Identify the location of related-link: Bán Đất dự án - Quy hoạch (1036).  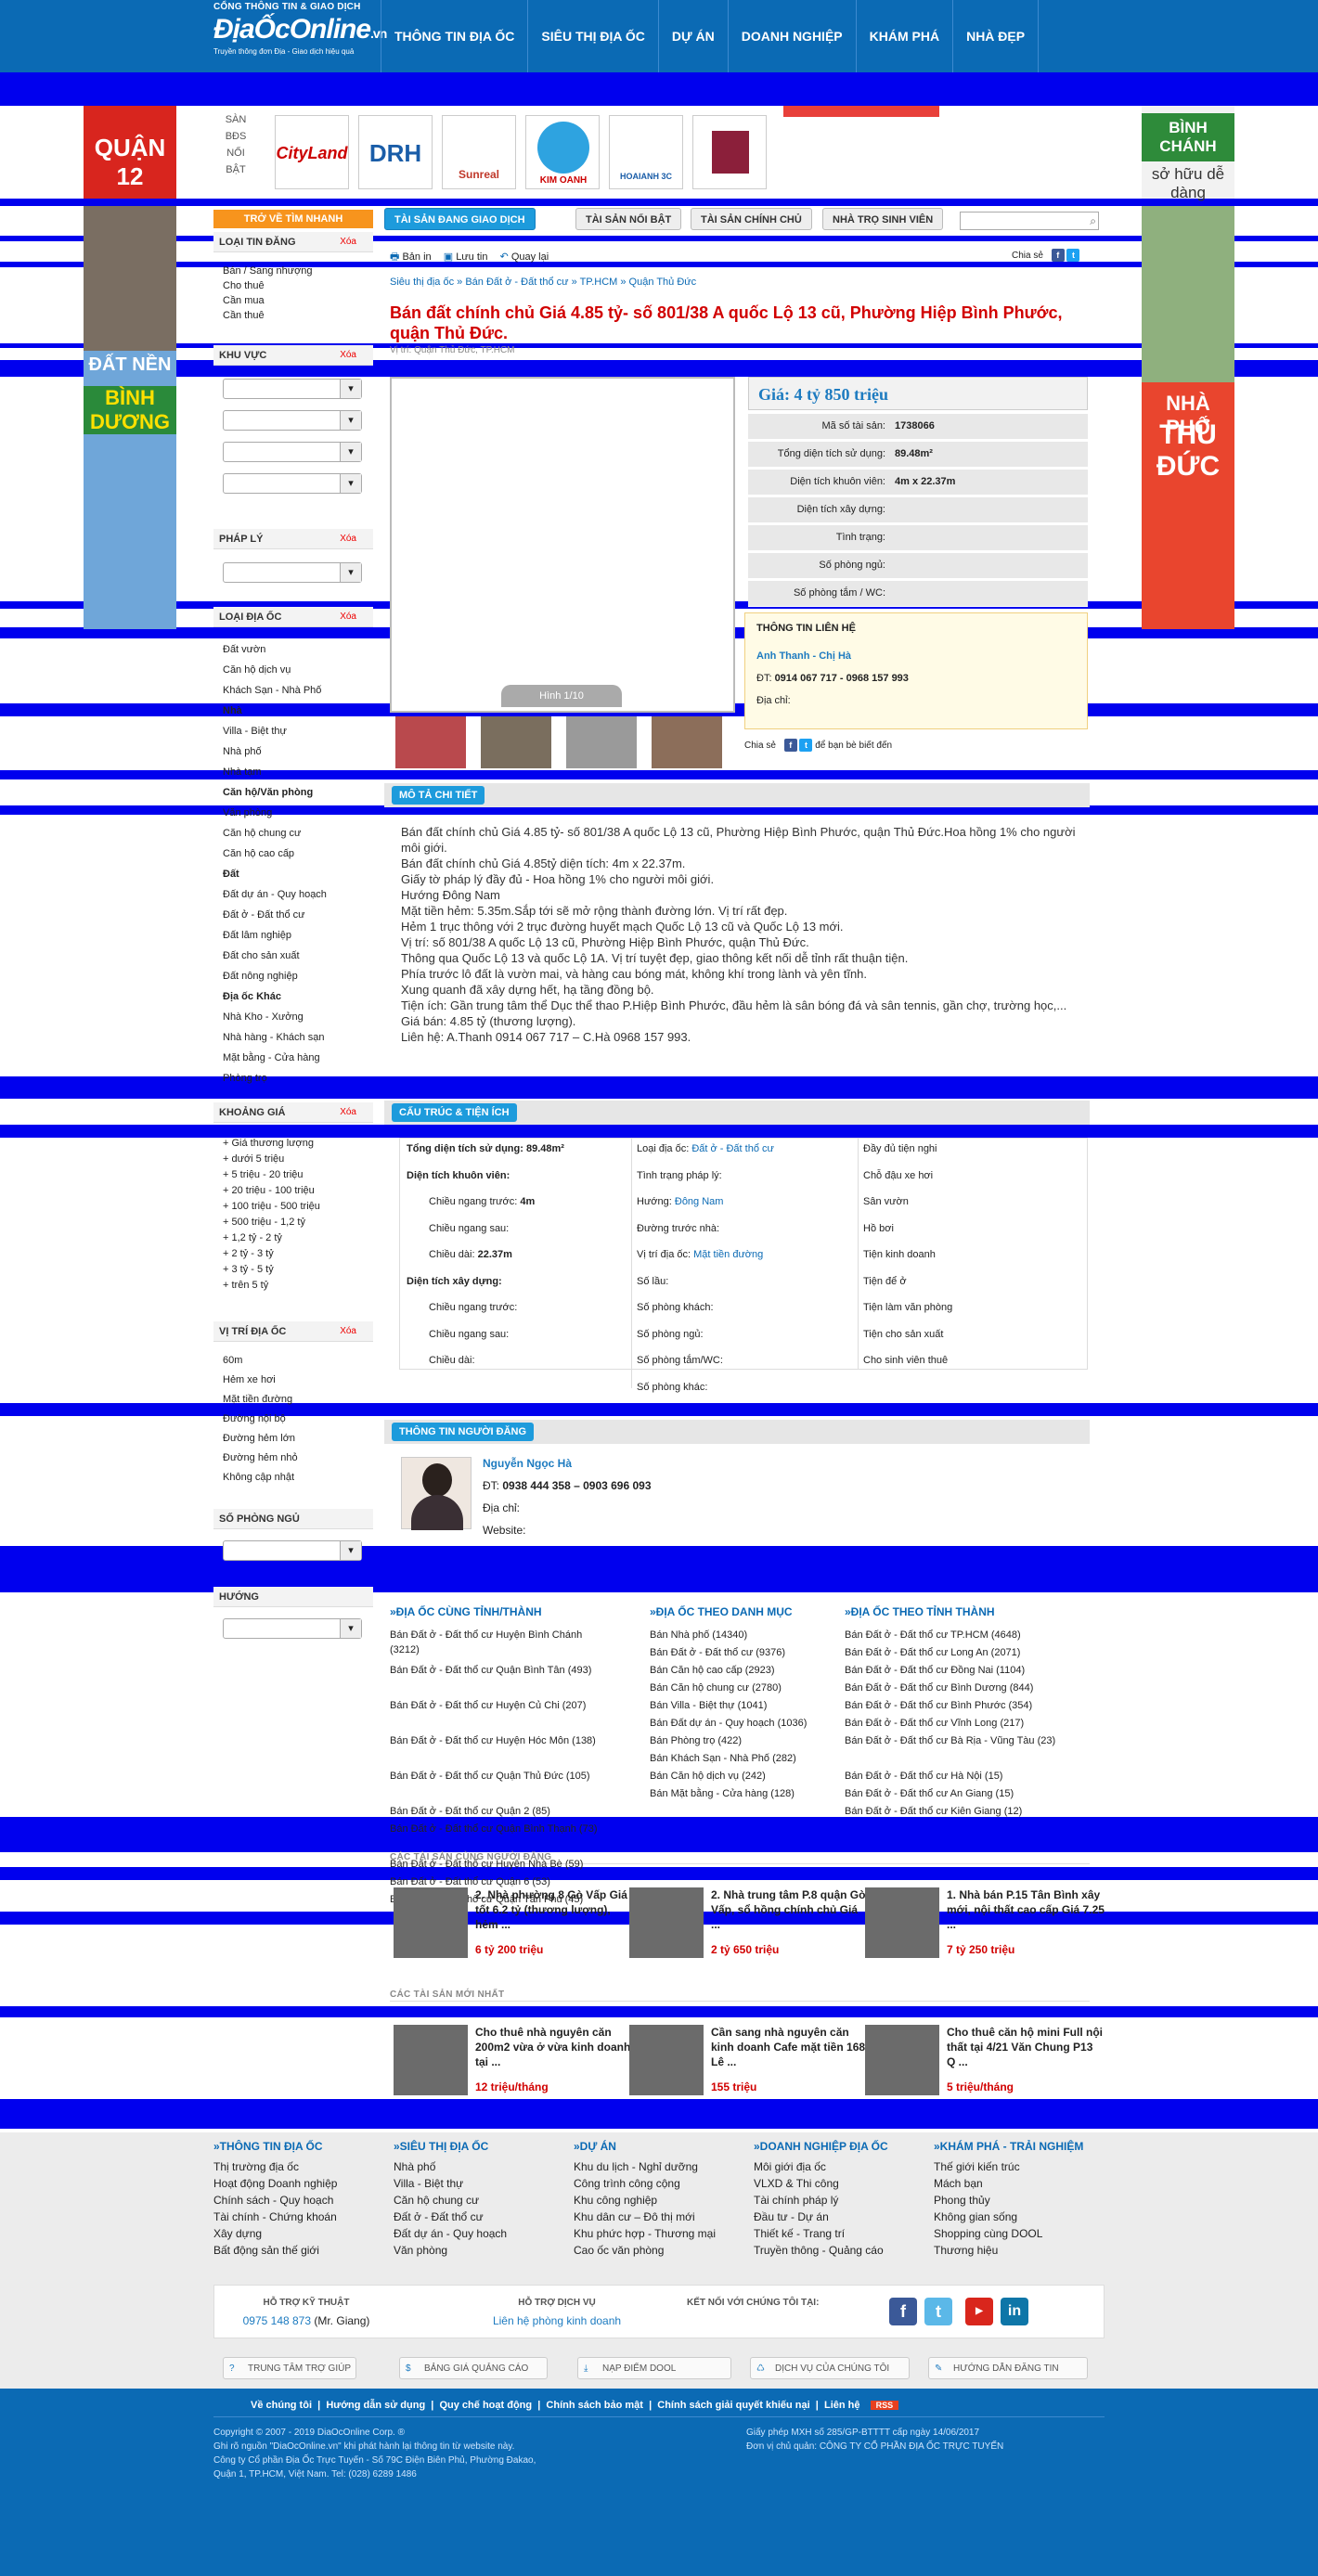
(742, 1723).